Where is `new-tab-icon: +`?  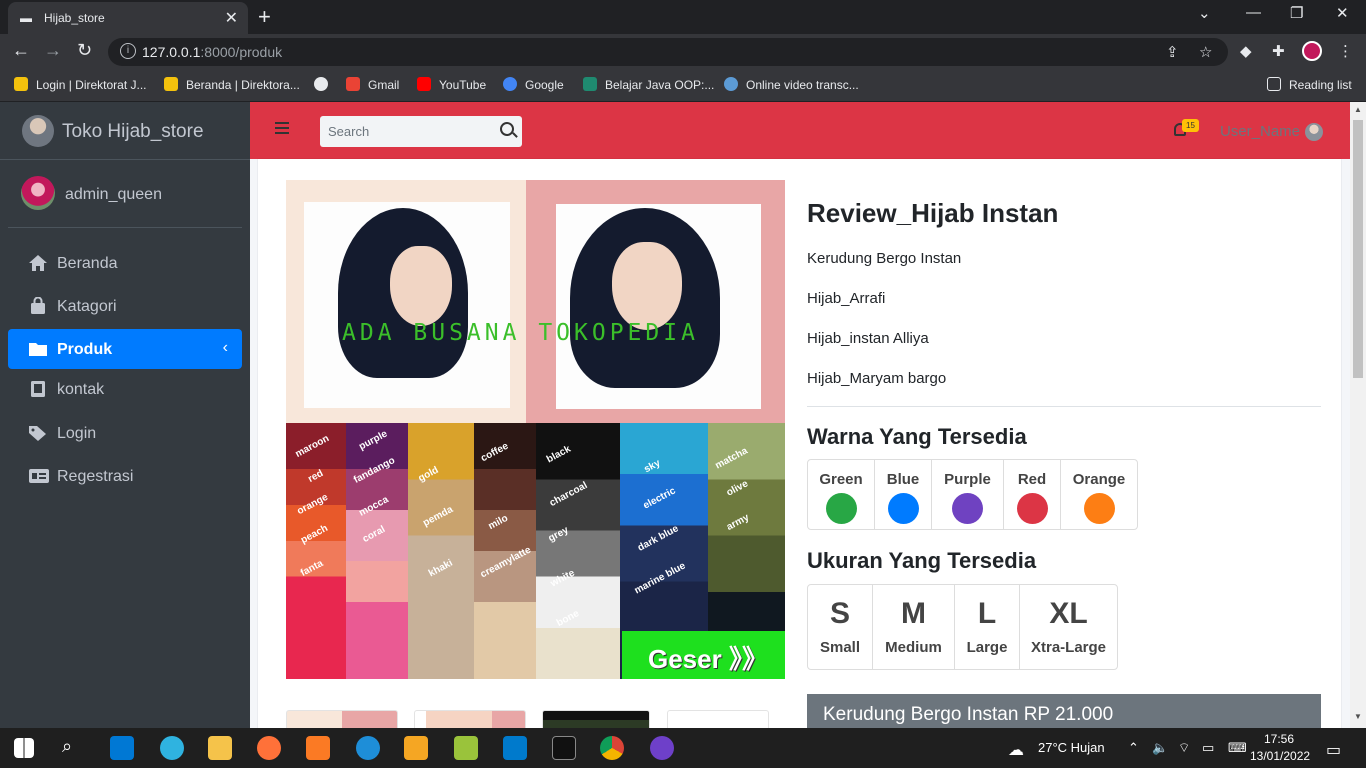
new-tab-icon: + is located at coordinates (264, 17).